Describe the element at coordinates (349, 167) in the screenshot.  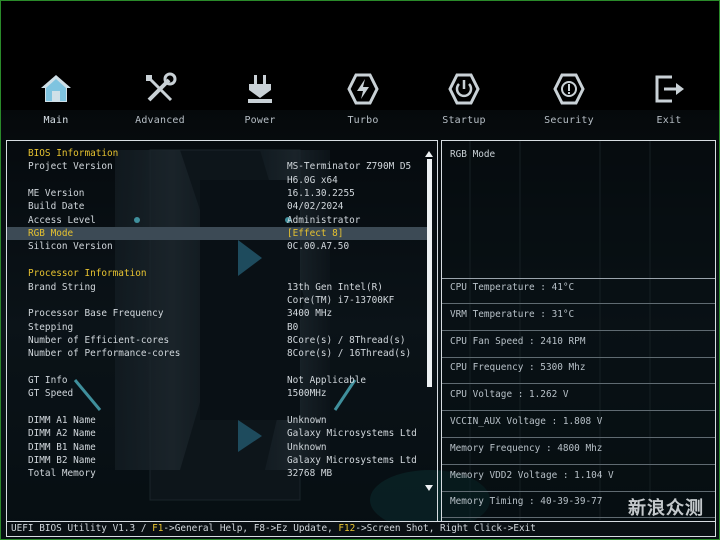
I see `row-value: MS-Terminator Z790M D5` at that location.